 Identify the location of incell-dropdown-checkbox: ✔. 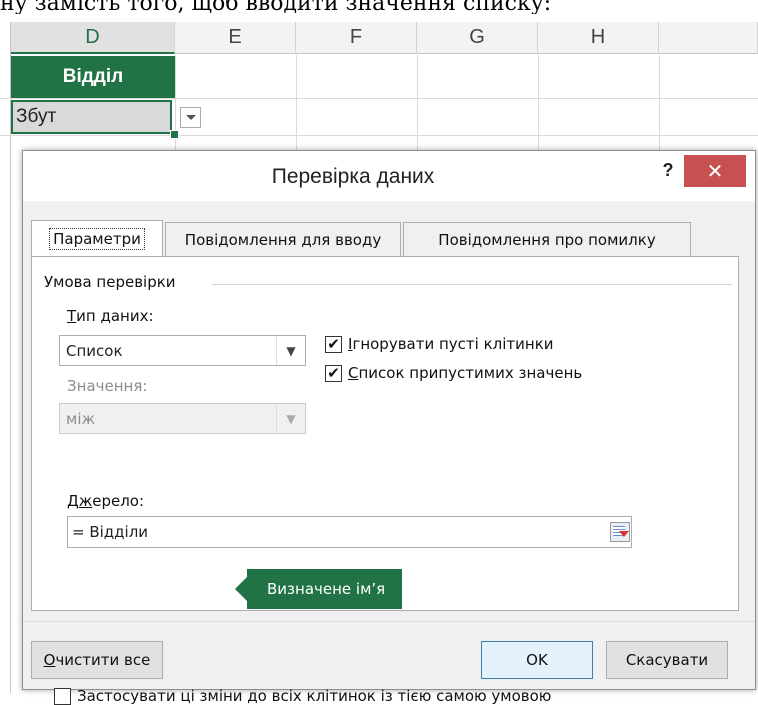
(333, 372).